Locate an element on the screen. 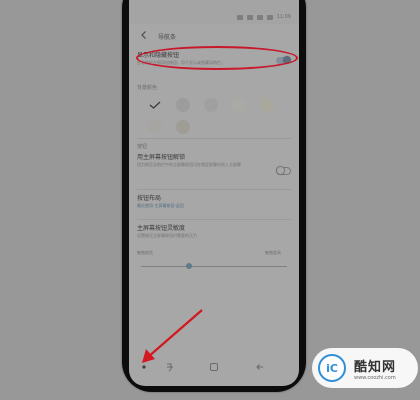 The width and height of the screenshot is (420, 400). red-arrow-icon is located at coordinates (172, 336).